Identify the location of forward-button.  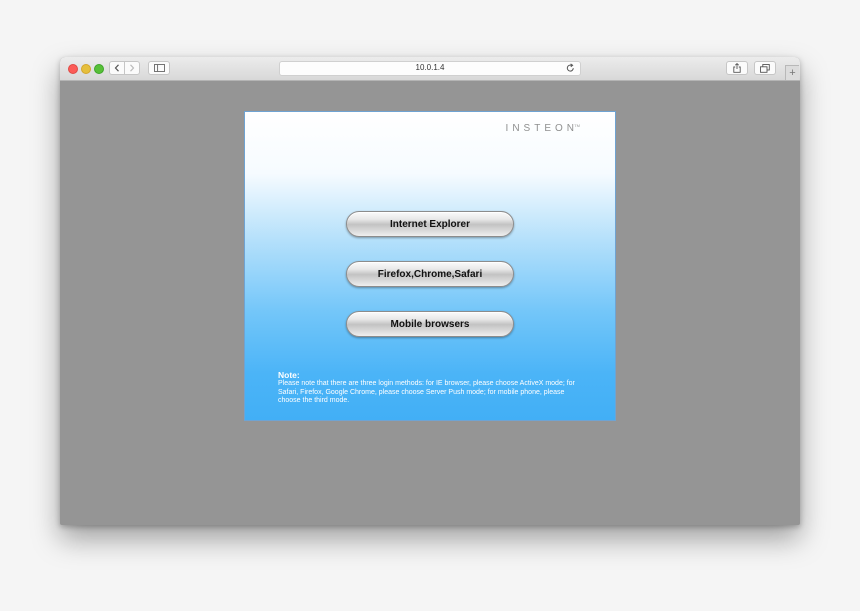
(132, 68).